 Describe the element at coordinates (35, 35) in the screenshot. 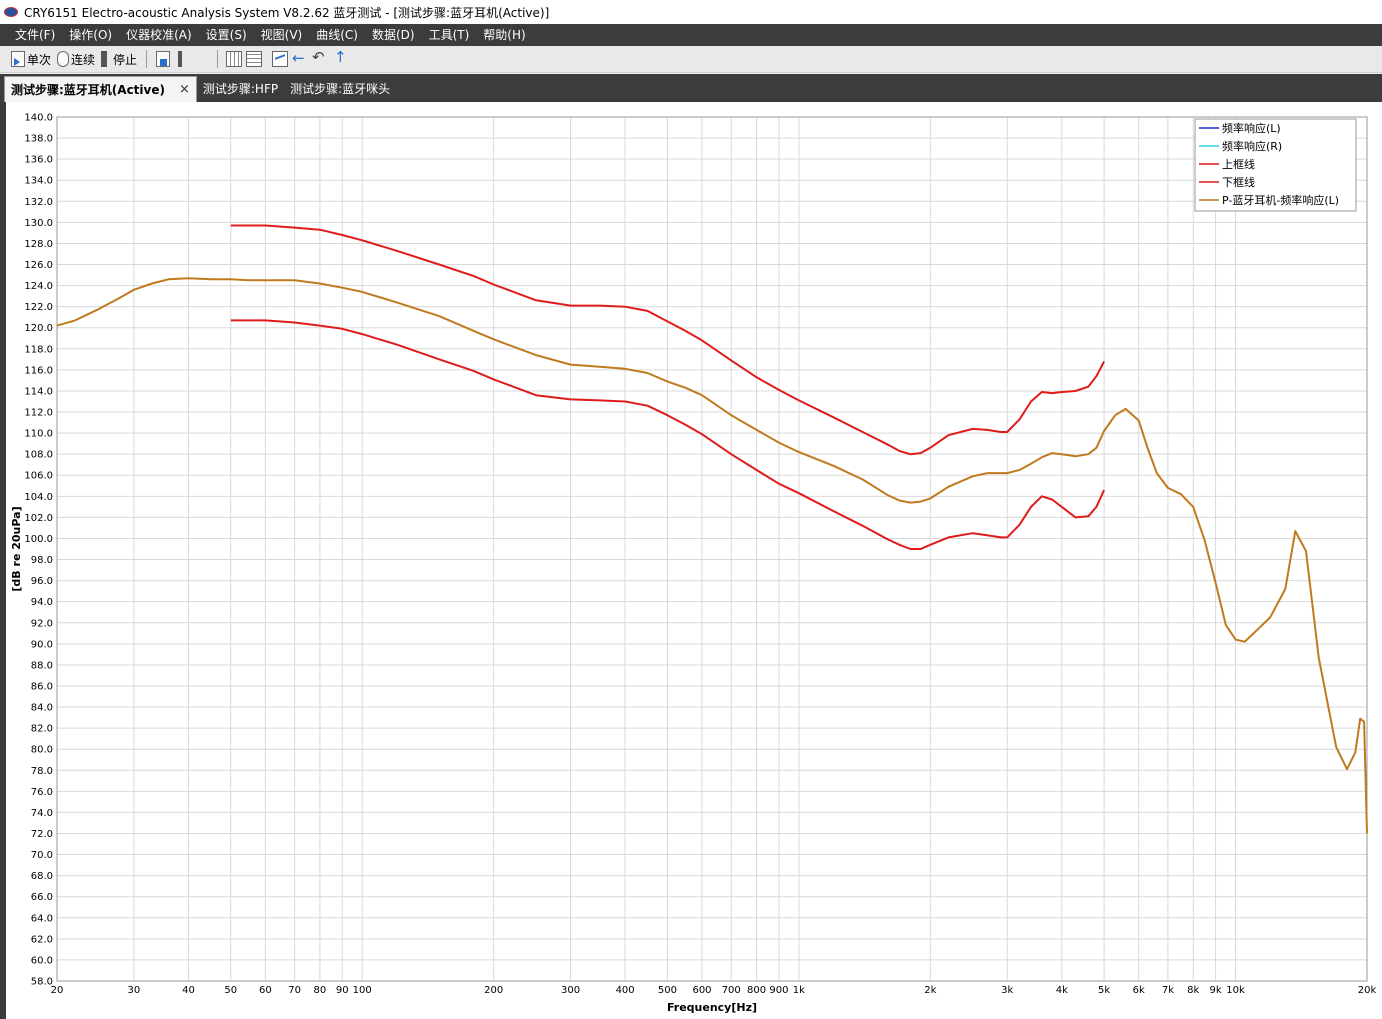

I see `menu-file: 文件(F)` at that location.